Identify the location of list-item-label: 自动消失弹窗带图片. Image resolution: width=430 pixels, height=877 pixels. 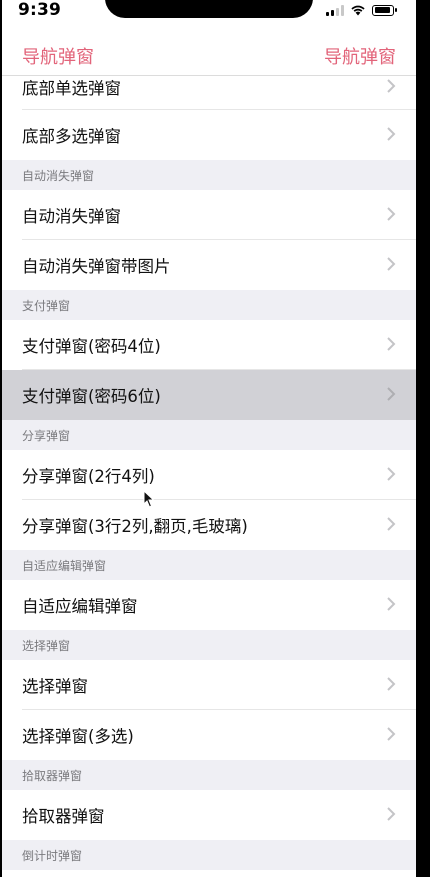
(96, 266).